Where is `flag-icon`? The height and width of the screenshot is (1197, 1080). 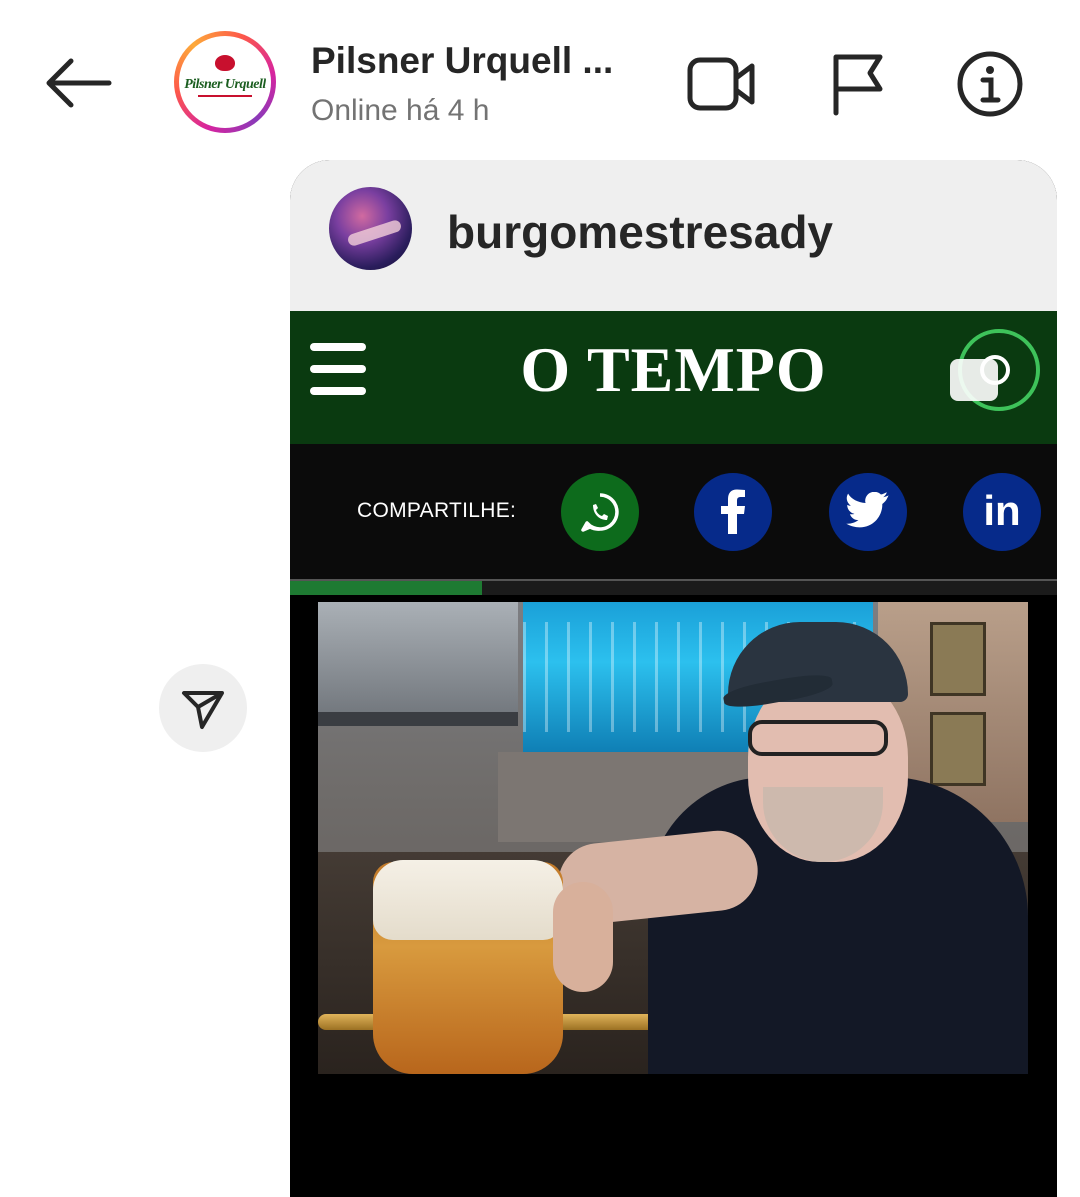 flag-icon is located at coordinates (858, 85).